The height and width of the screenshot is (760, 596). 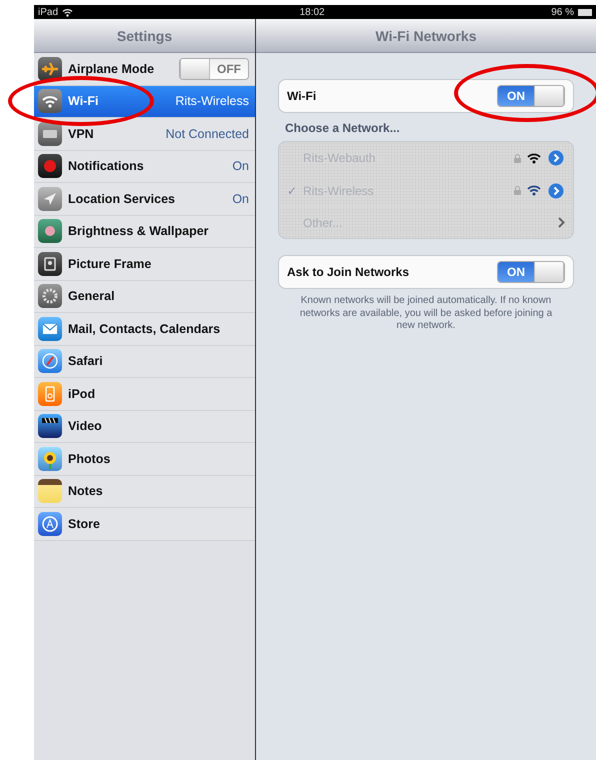 What do you see at coordinates (562, 12) in the screenshot?
I see `battery-percent: 96 %` at bounding box center [562, 12].